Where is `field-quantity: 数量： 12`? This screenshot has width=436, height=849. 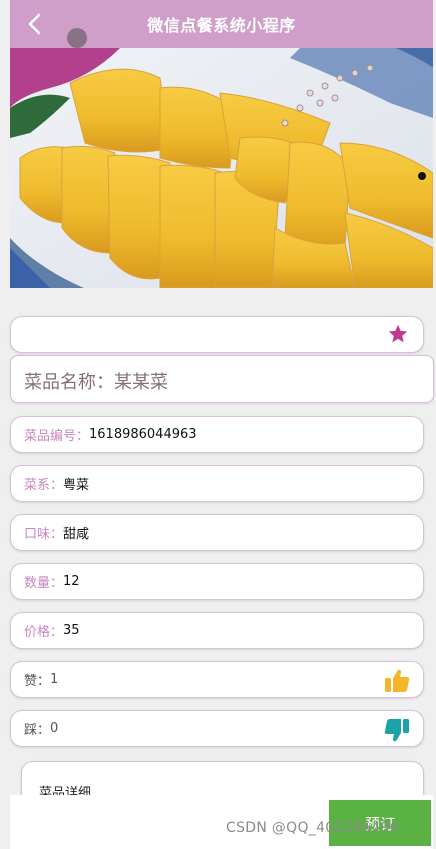
field-quantity: 数量： 12 is located at coordinates (217, 581).